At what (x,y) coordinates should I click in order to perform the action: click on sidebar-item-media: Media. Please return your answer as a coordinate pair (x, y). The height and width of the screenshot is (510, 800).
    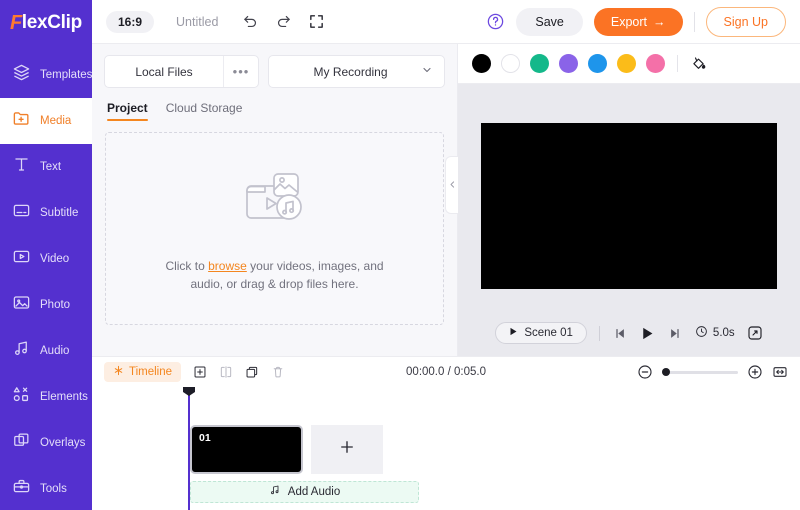
    Looking at the image, I should click on (46, 121).